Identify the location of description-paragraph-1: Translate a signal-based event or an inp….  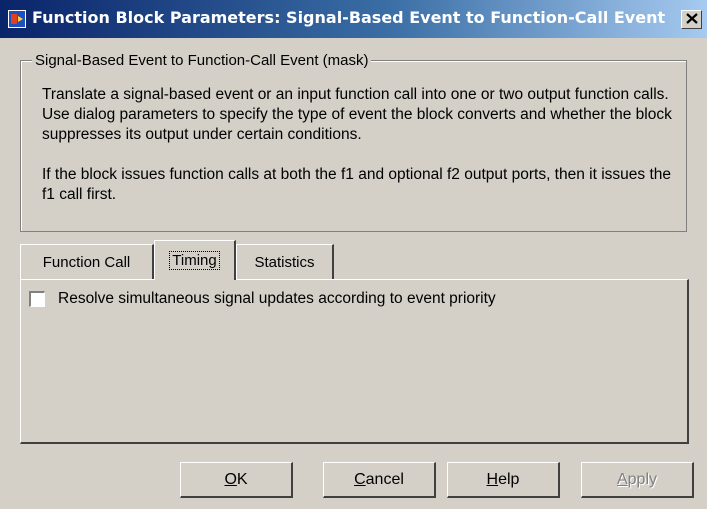
(357, 114).